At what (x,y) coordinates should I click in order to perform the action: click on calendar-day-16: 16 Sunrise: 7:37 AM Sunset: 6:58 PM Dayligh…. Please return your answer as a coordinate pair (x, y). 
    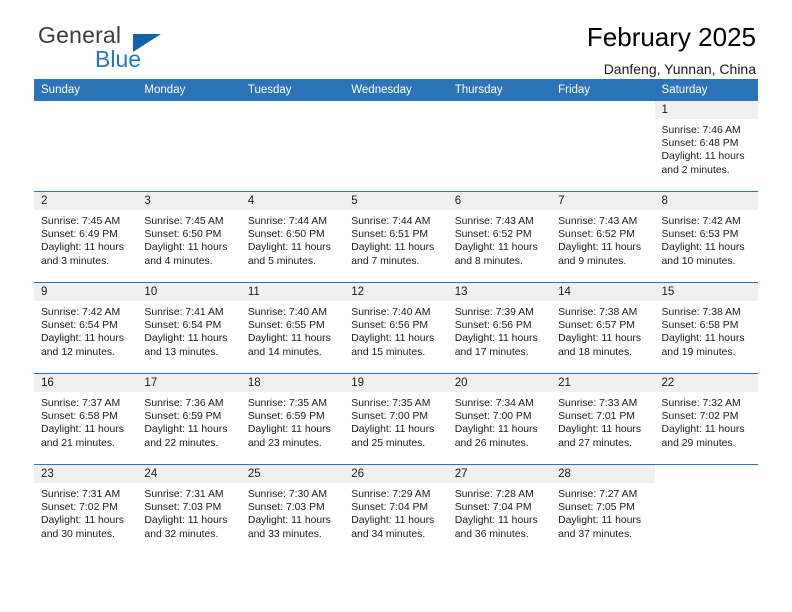
    Looking at the image, I should click on (86, 419).